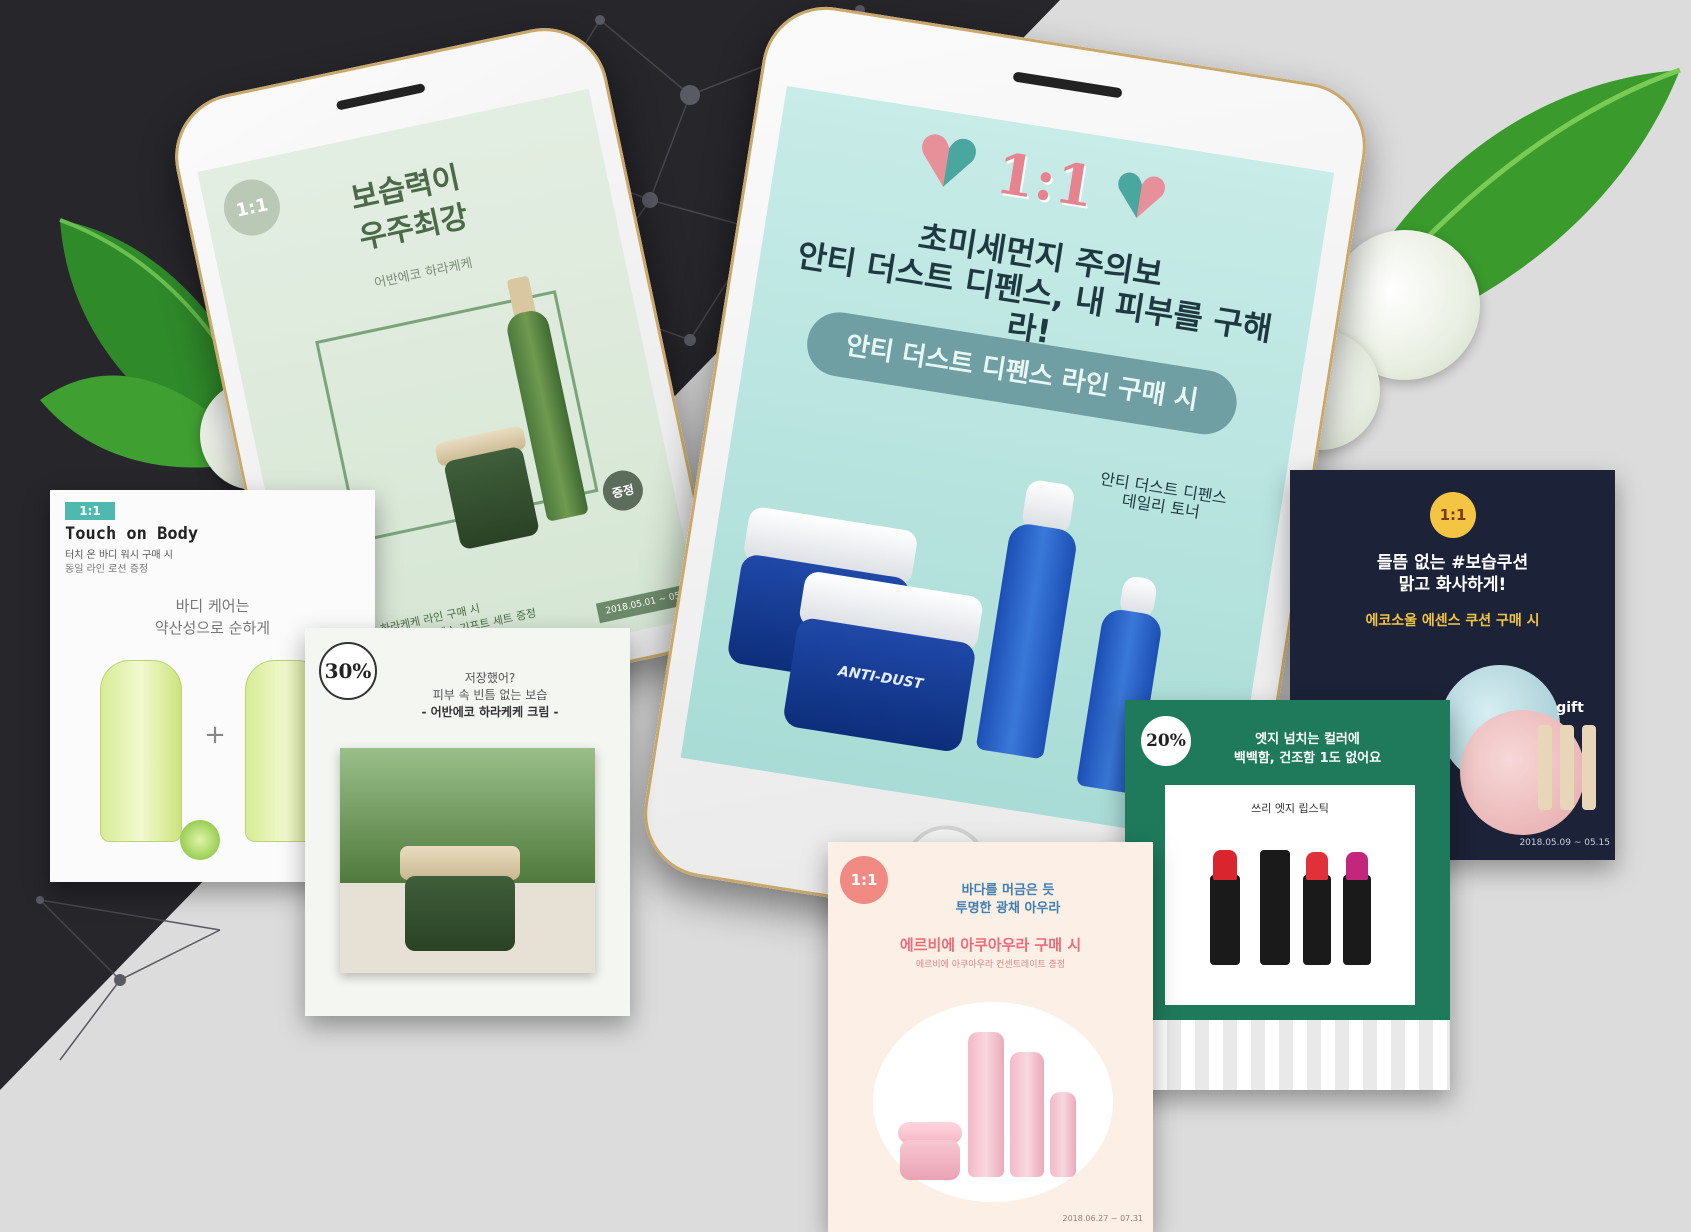 The image size is (1691, 1232). Describe the element at coordinates (623, 490) in the screenshot. I see `promo-tag: 증정` at that location.